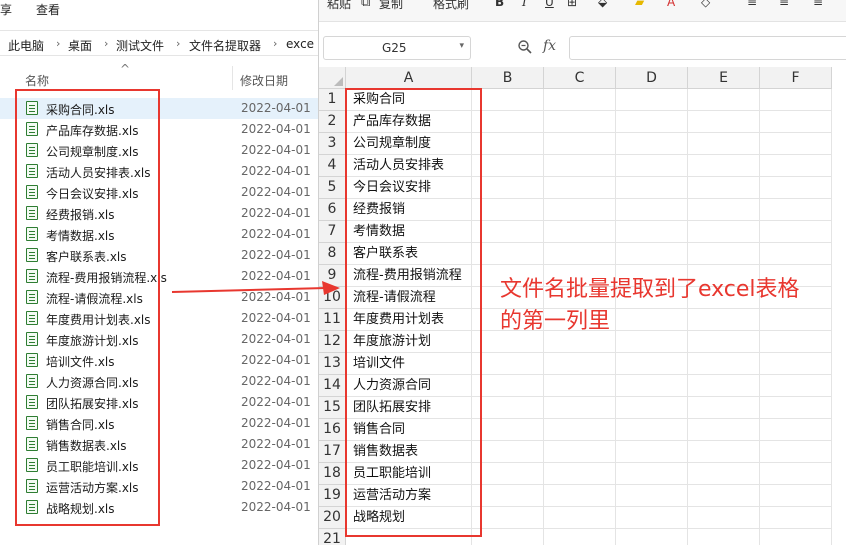 The image size is (846, 545). What do you see at coordinates (159, 381) in the screenshot?
I see `file-row: 人力资源合同.xls 2022-04-01` at bounding box center [159, 381].